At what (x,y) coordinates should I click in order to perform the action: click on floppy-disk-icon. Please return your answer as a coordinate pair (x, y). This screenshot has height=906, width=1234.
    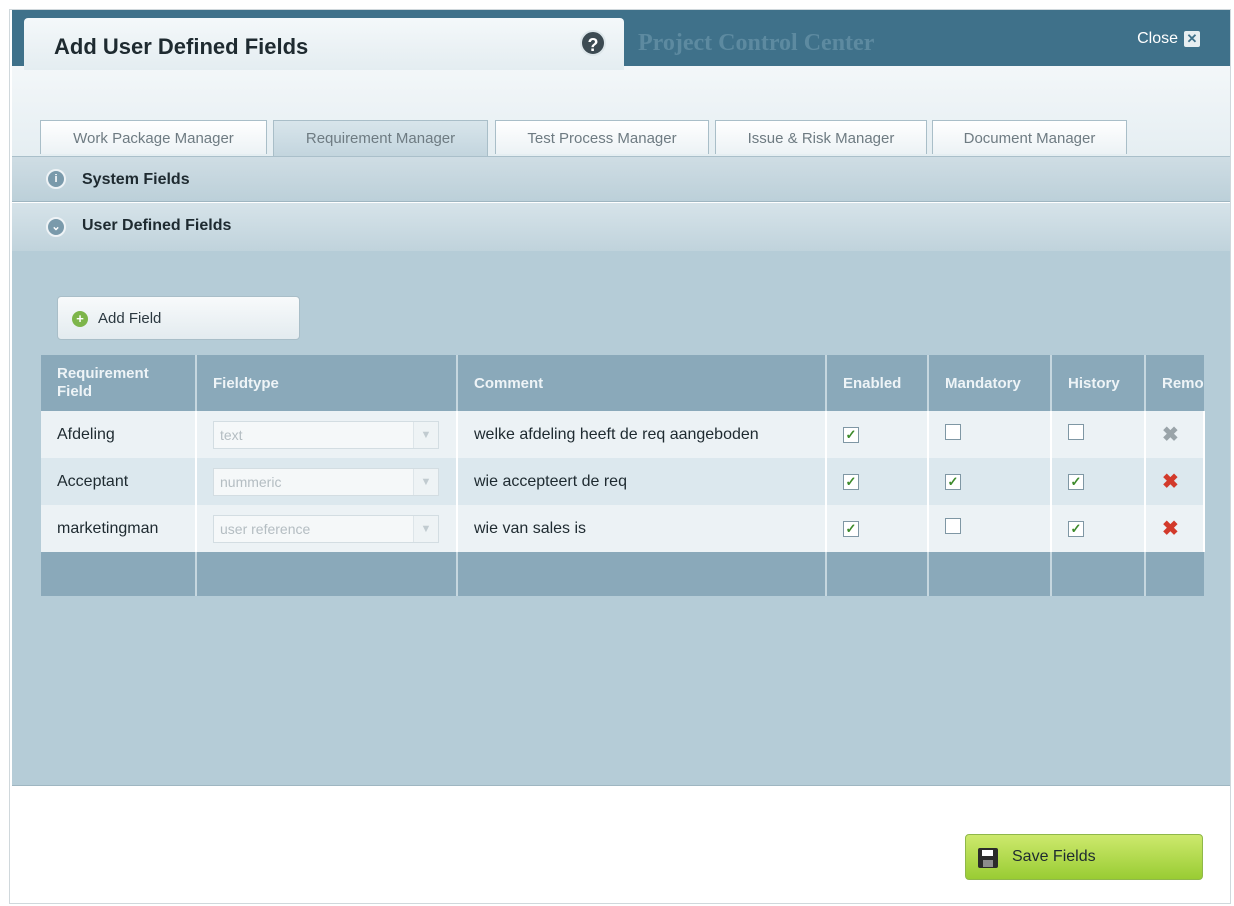
    Looking at the image, I should click on (988, 858).